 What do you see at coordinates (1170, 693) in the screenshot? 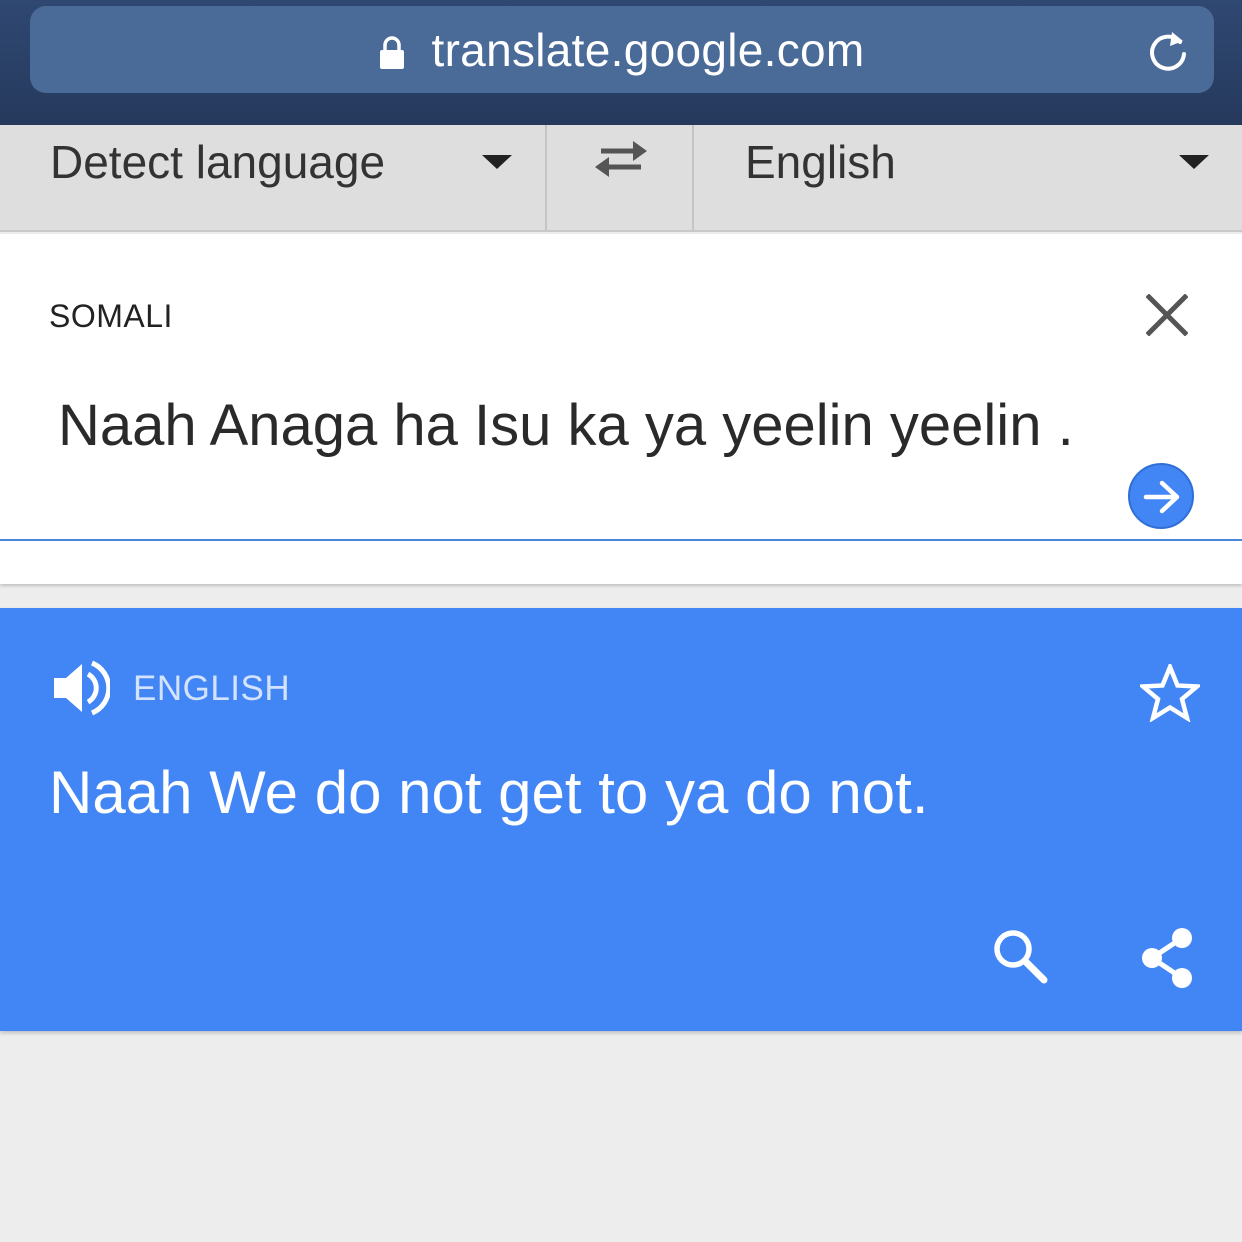
I see `star-icon` at bounding box center [1170, 693].